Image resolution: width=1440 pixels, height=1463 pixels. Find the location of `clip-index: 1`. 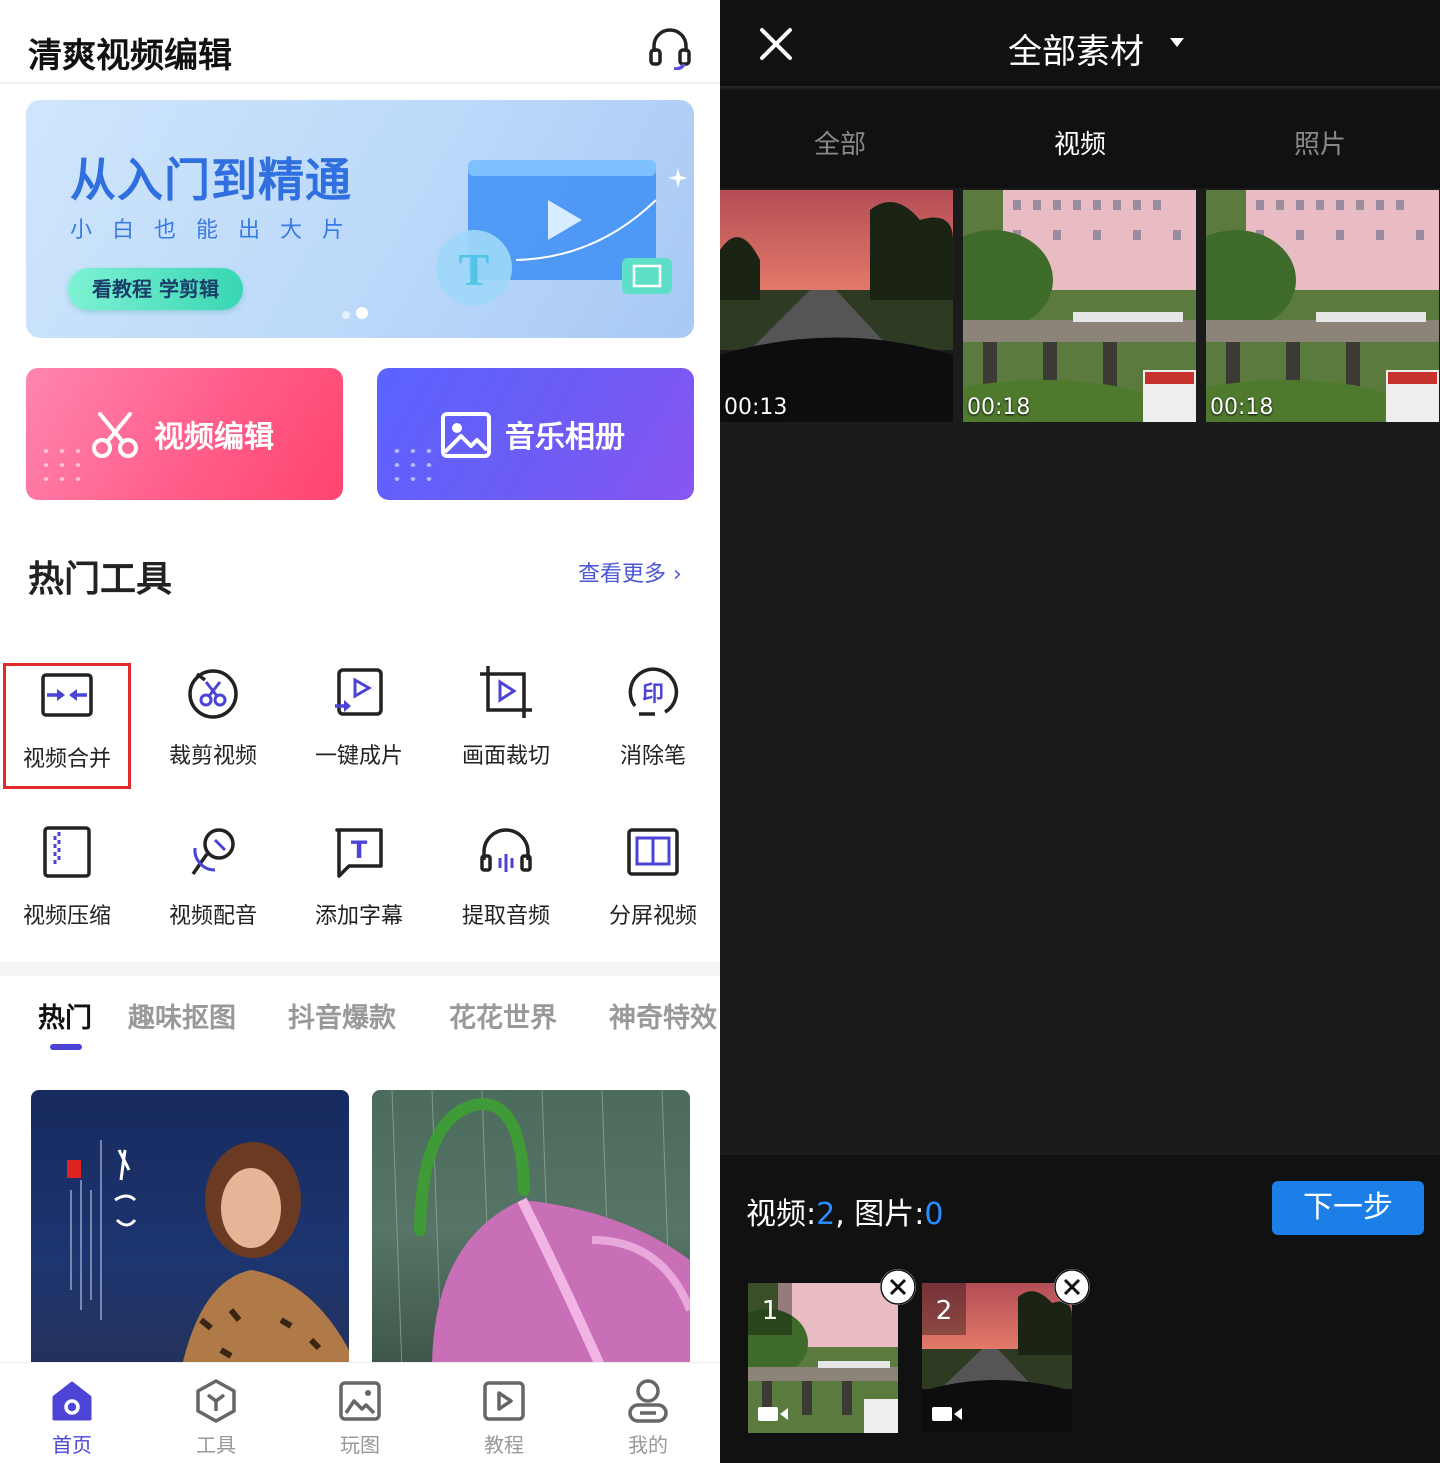

clip-index: 1 is located at coordinates (770, 1309).